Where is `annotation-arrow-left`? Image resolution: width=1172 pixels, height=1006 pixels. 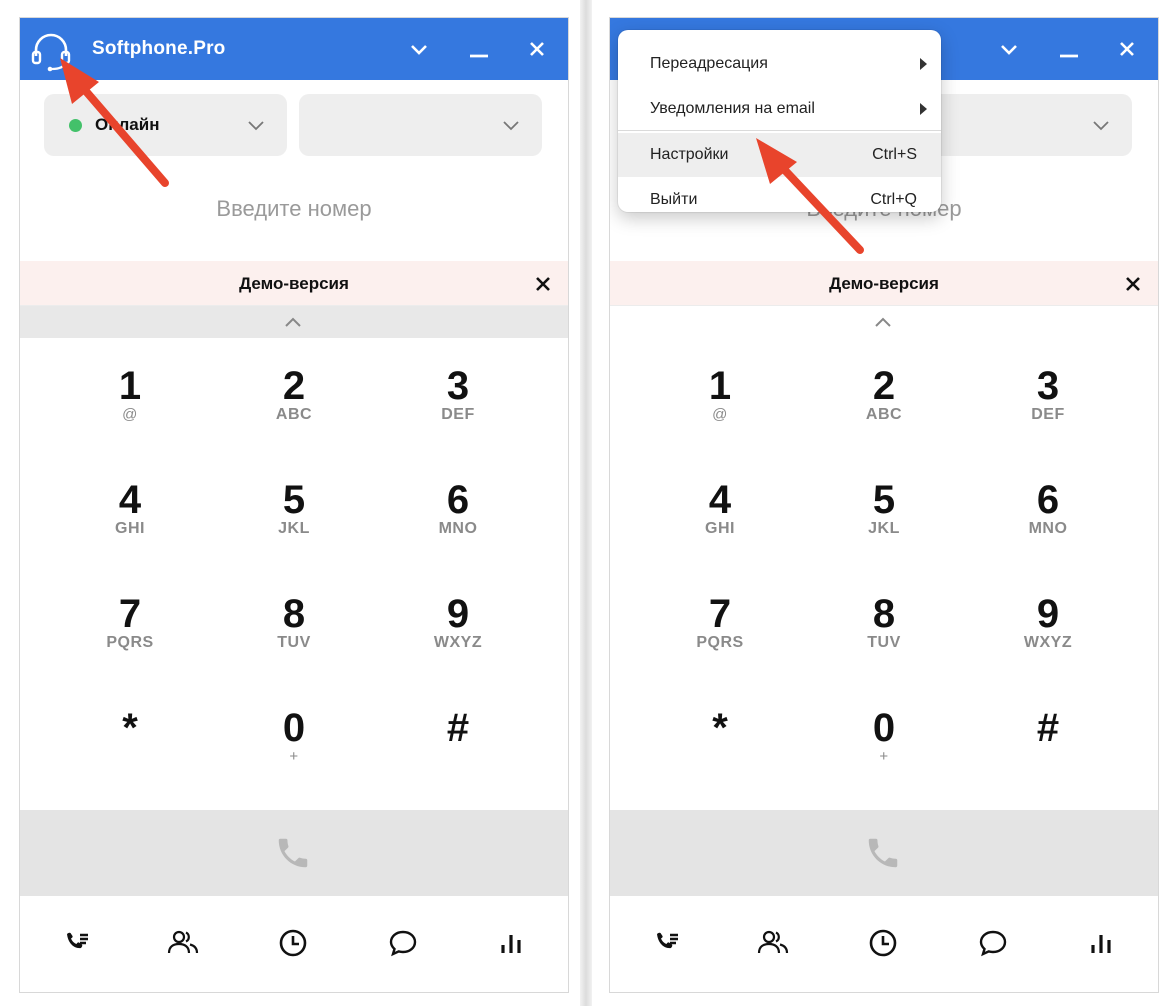 annotation-arrow-left is located at coordinates (114, 122).